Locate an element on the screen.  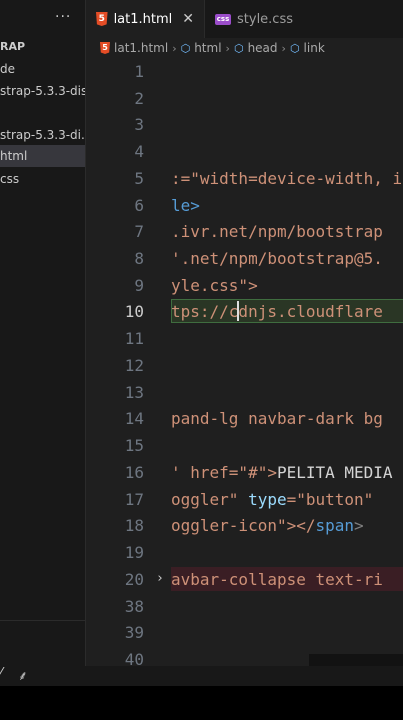
line-number: 38 is located at coordinates (134, 606).